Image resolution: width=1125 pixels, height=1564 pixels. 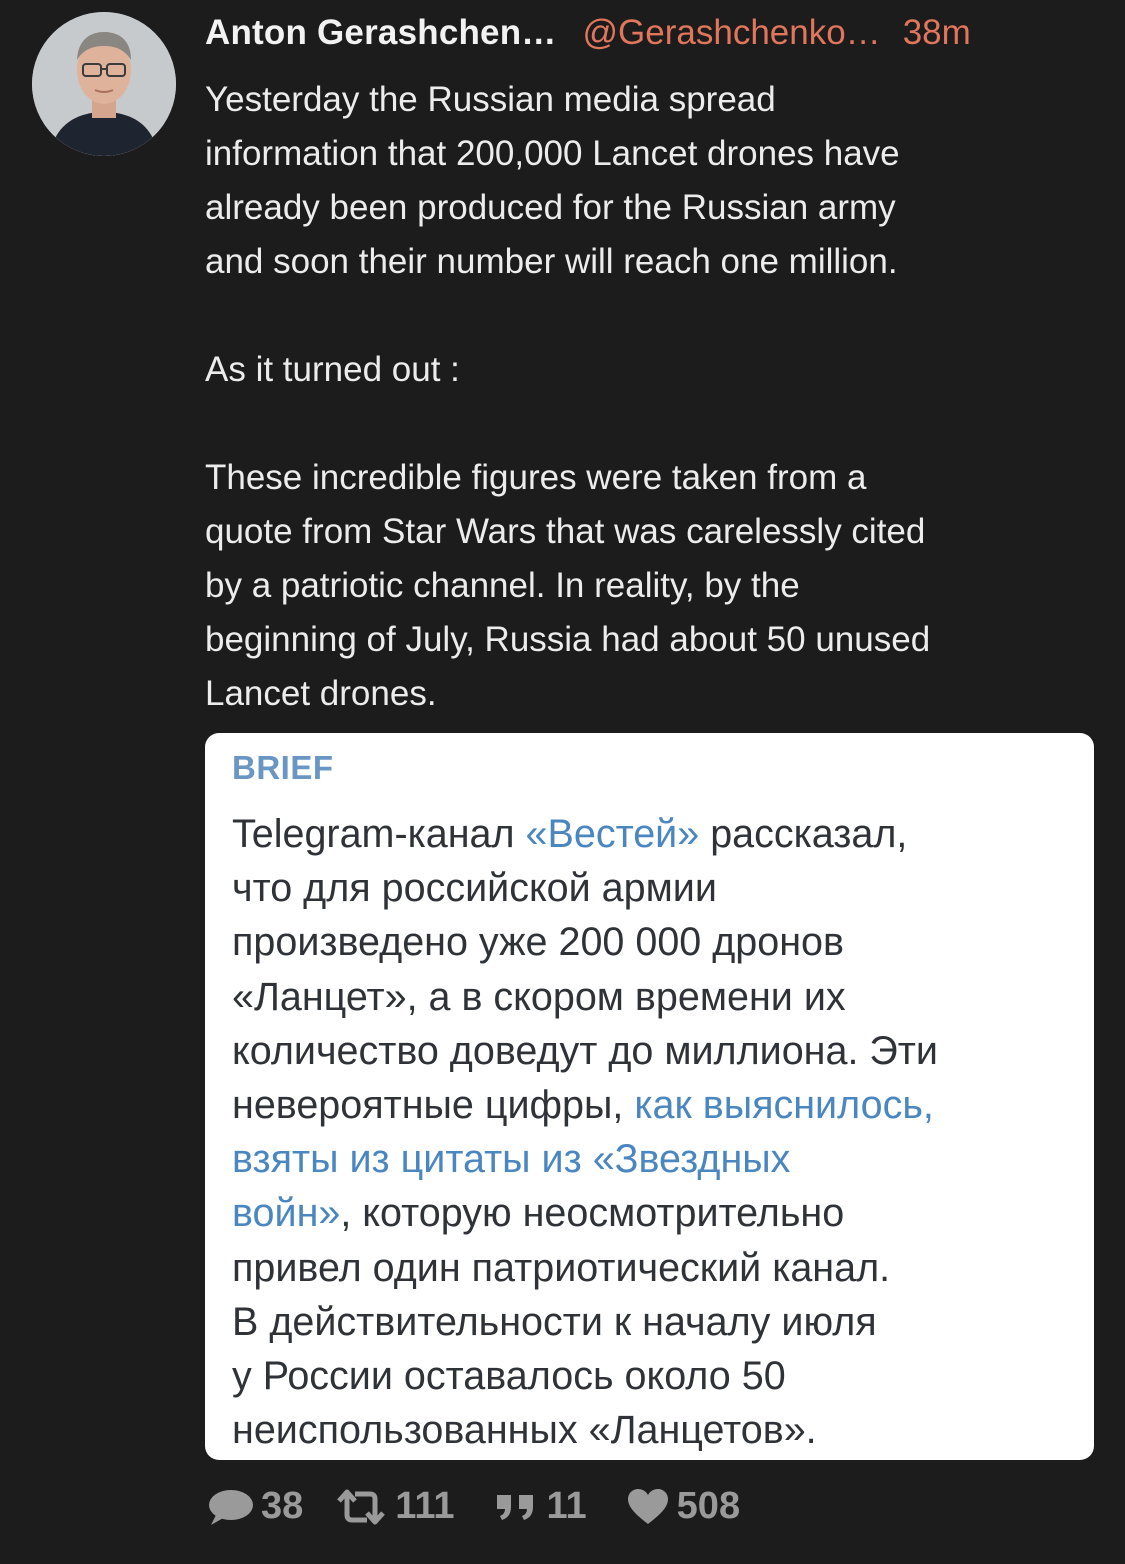 I want to click on quote-count: 11, so click(x=566, y=1506).